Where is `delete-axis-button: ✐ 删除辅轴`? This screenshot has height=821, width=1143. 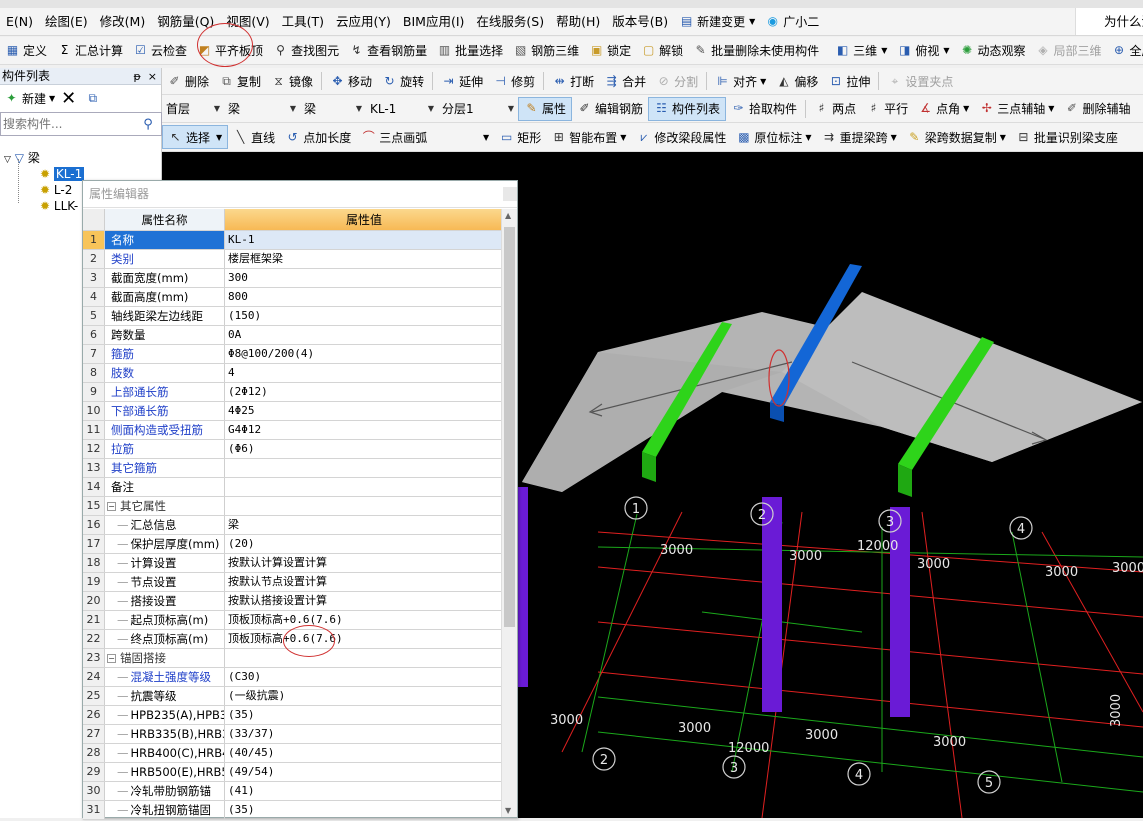 delete-axis-button: ✐ 删除辅轴 is located at coordinates (1097, 109).